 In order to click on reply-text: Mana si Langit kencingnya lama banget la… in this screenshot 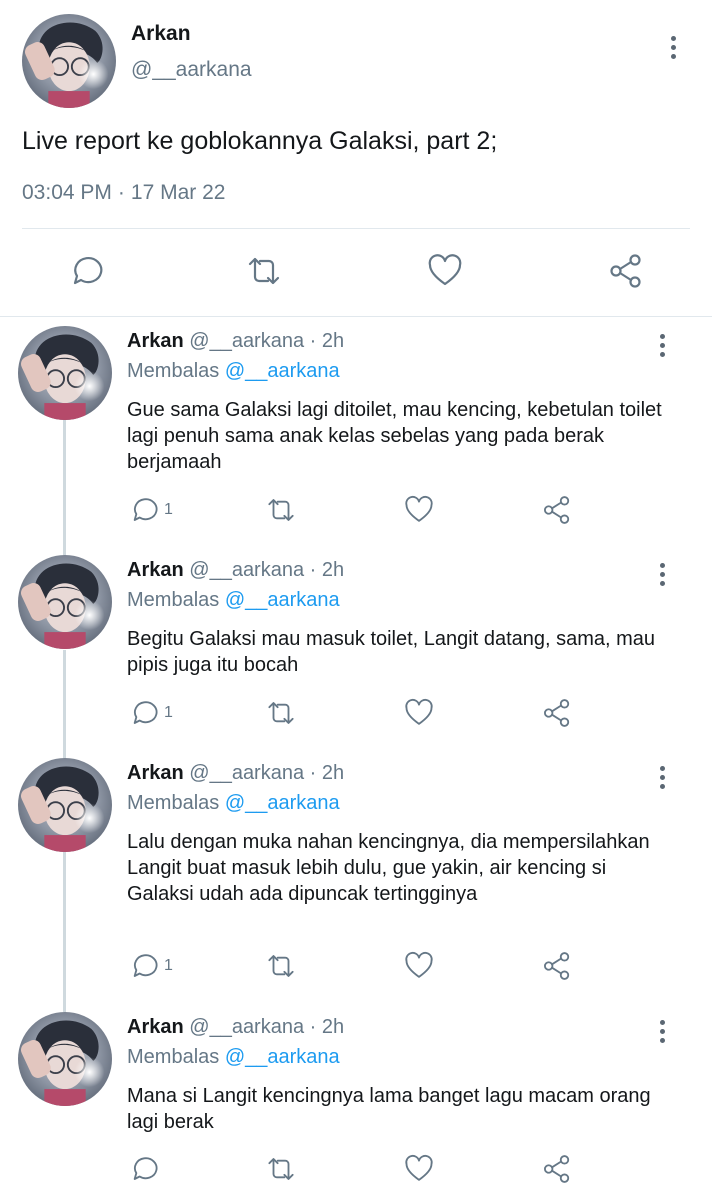, I will do `click(389, 1109)`.